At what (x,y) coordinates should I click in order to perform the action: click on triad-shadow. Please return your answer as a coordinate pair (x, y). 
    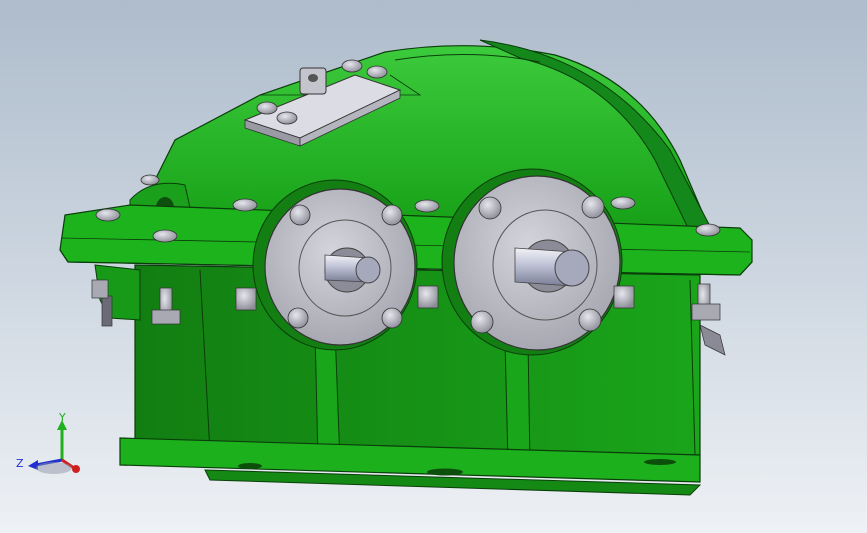
    Looking at the image, I should click on (54, 468).